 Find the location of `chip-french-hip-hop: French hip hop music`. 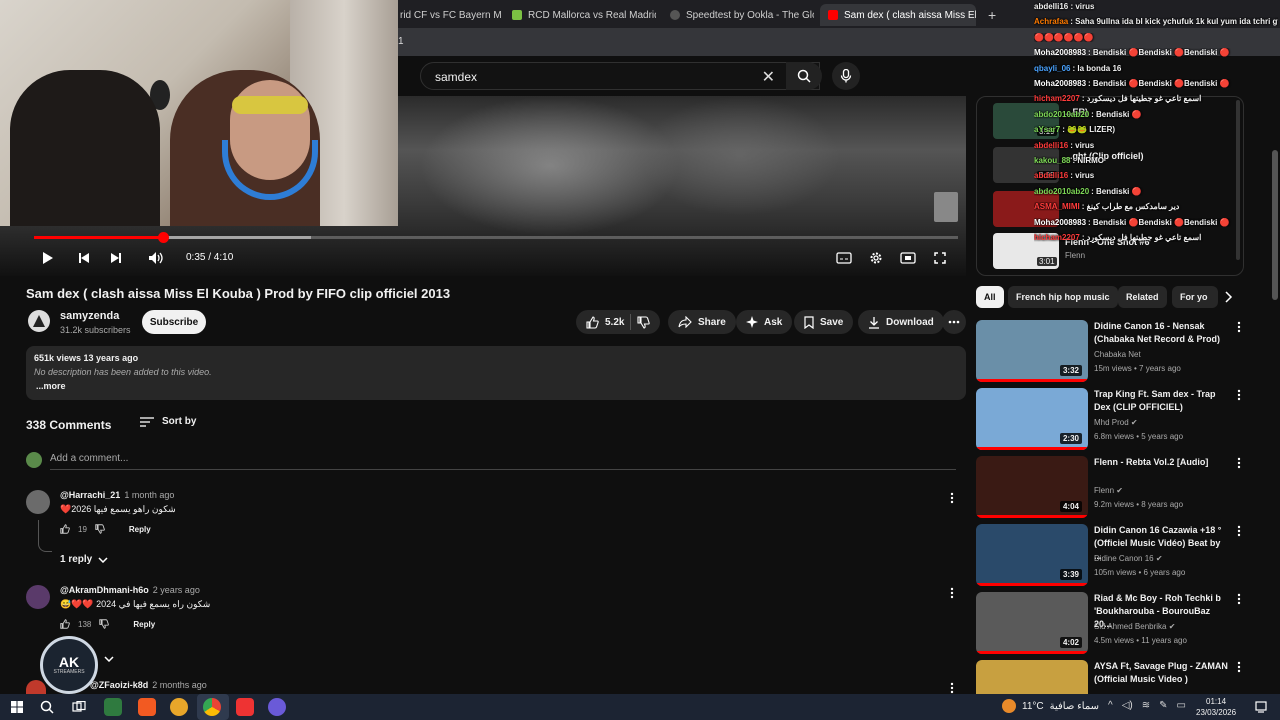

chip-french-hip-hop: French hip hop music is located at coordinates (1063, 297).